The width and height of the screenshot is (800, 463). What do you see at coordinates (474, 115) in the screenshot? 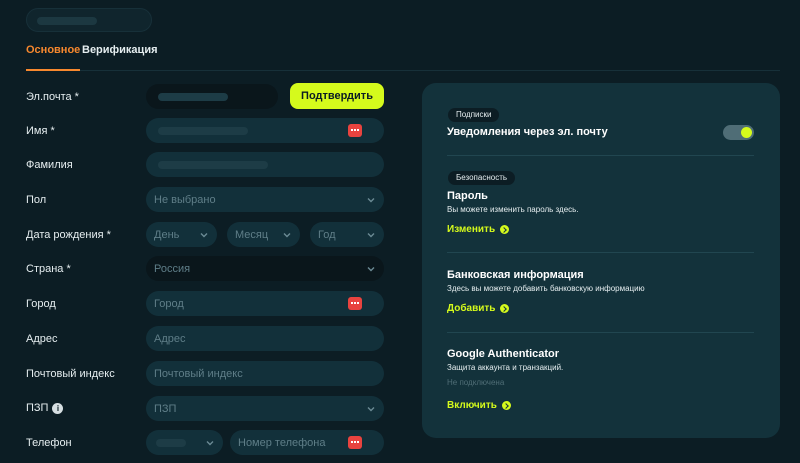
I see `subscriptions-badge: Подписки` at bounding box center [474, 115].